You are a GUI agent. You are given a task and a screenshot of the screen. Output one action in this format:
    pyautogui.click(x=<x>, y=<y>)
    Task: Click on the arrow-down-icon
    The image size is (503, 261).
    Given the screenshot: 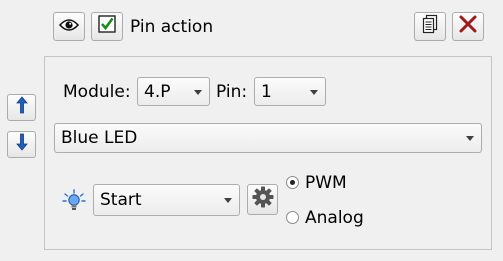 What is the action you would take?
    pyautogui.click(x=21, y=144)
    